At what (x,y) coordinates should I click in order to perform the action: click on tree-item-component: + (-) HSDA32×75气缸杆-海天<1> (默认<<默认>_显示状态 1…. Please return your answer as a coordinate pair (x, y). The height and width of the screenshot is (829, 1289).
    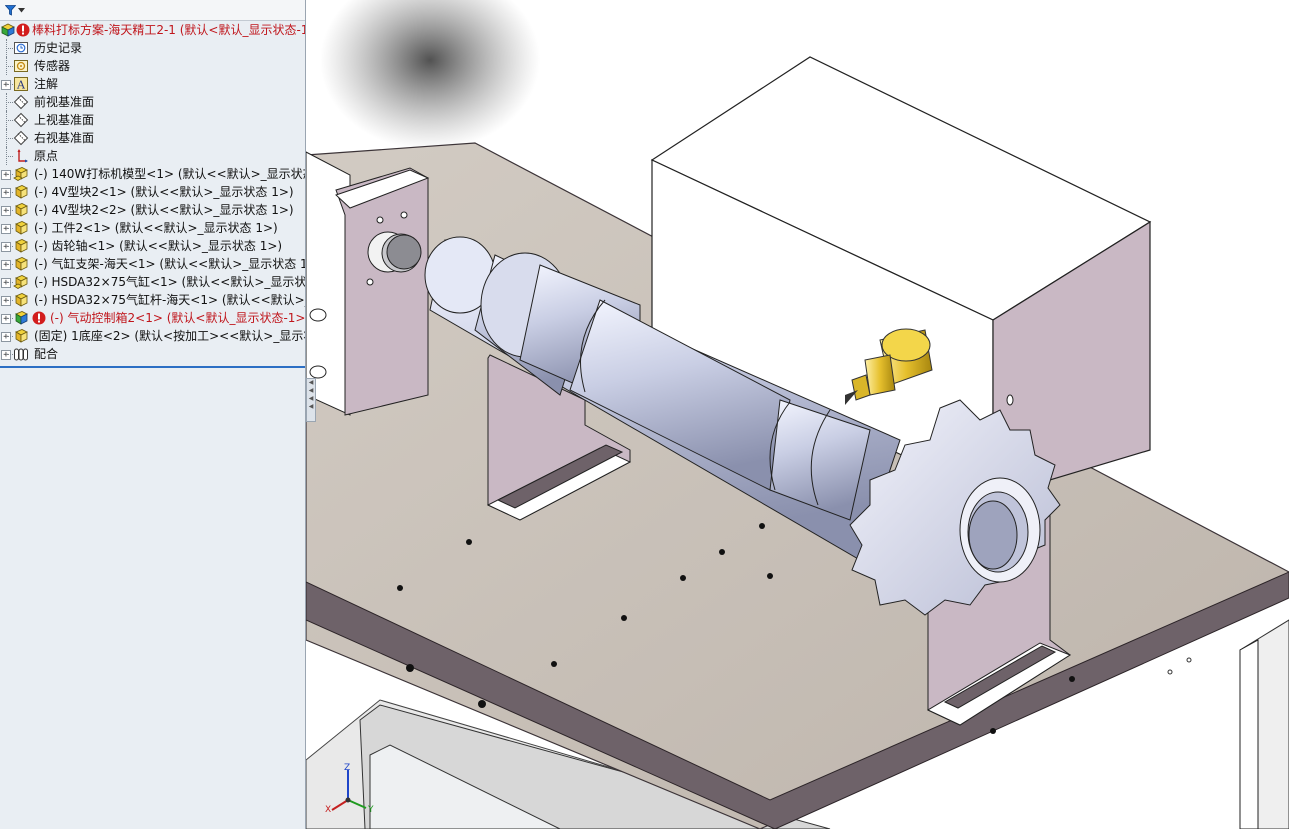
    Looking at the image, I should click on (152, 300).